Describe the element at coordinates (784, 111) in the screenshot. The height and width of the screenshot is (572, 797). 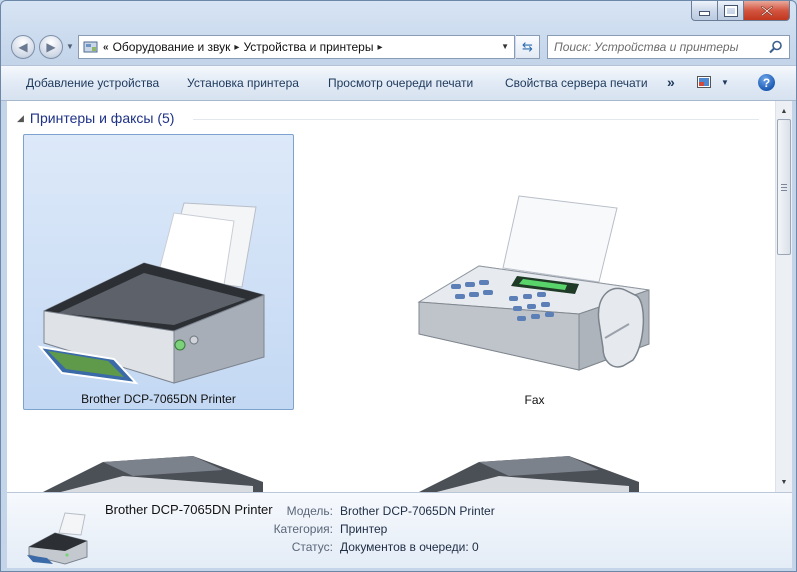
I see `scroll-up-arrow-icon: ▲` at that location.